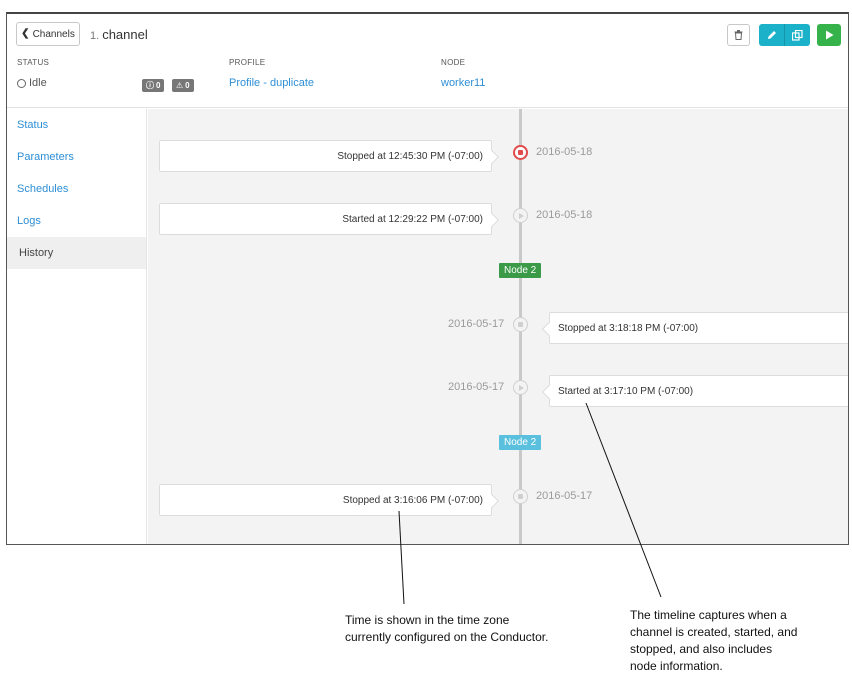 This screenshot has height=685, width=852. I want to click on timezone-callout-line, so click(401, 557).